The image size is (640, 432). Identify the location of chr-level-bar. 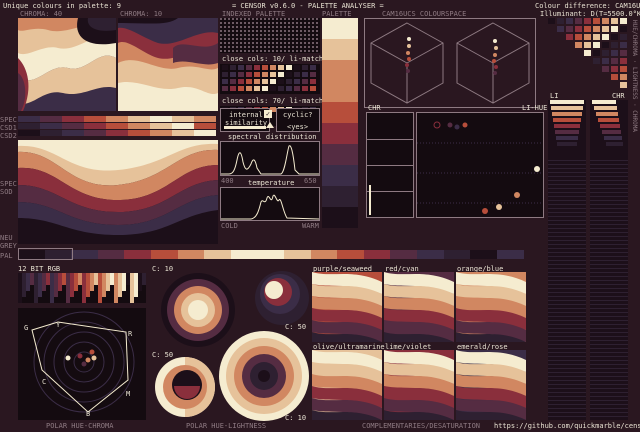
(370, 200).